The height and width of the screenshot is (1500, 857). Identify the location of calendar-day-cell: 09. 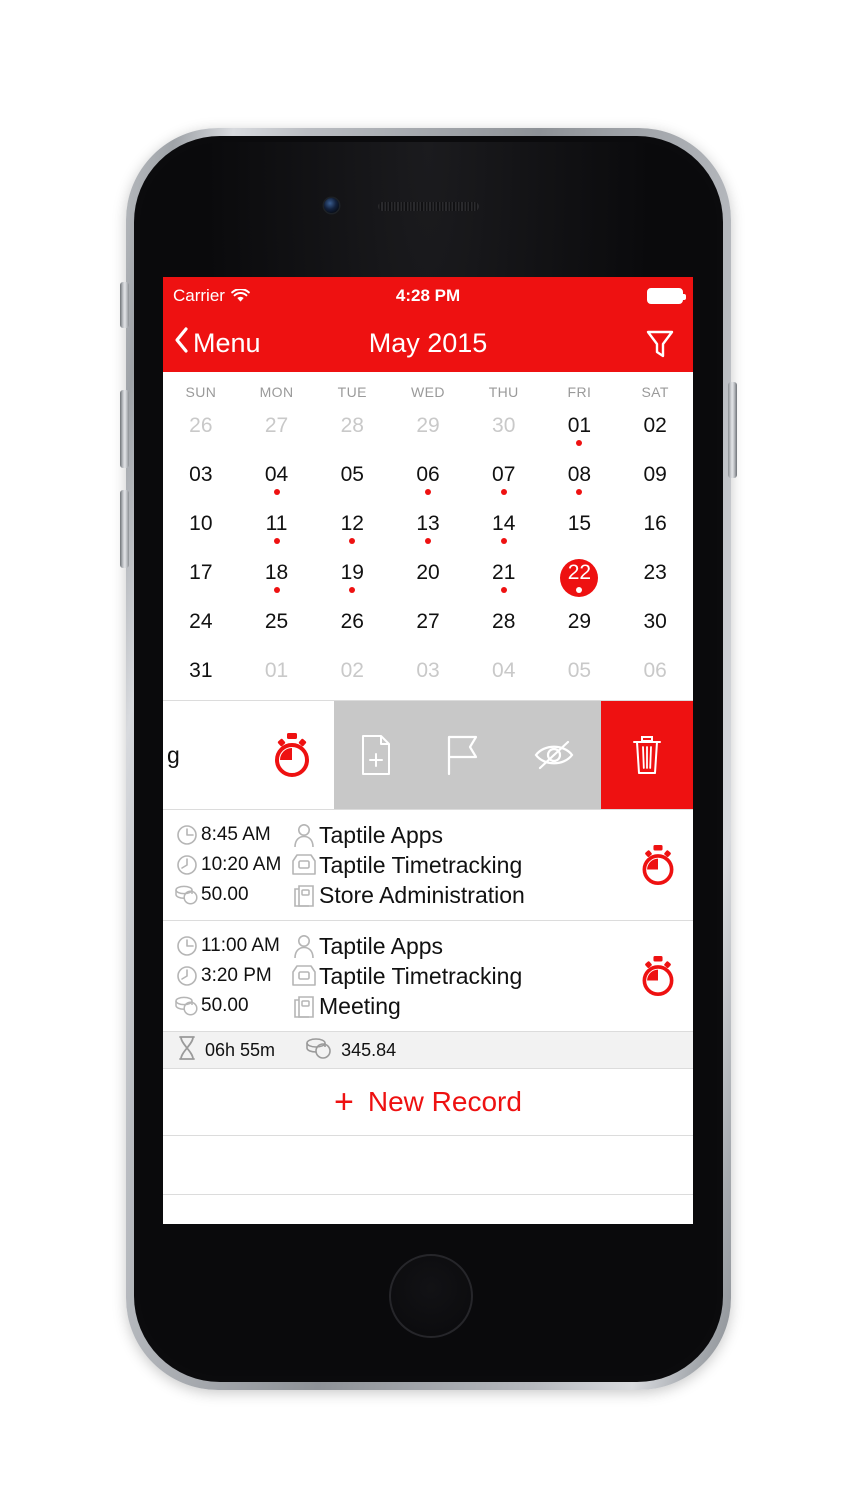
(655, 479).